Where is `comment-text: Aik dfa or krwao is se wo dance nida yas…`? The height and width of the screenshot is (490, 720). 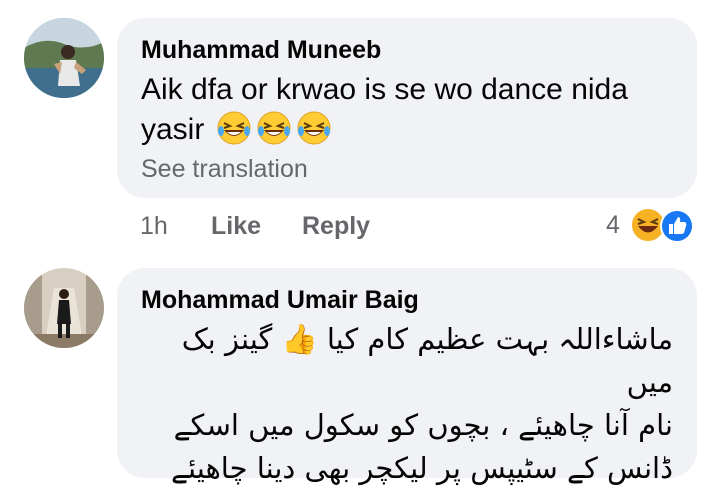 comment-text: Aik dfa or krwao is se wo dance nida yas… is located at coordinates (416, 113).